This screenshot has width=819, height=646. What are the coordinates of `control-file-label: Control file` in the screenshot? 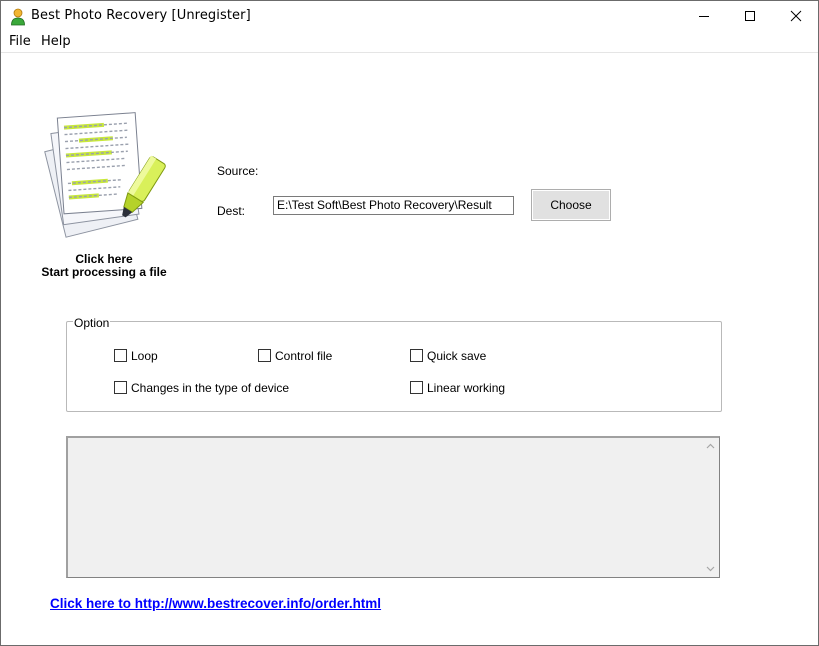 It's located at (303, 356).